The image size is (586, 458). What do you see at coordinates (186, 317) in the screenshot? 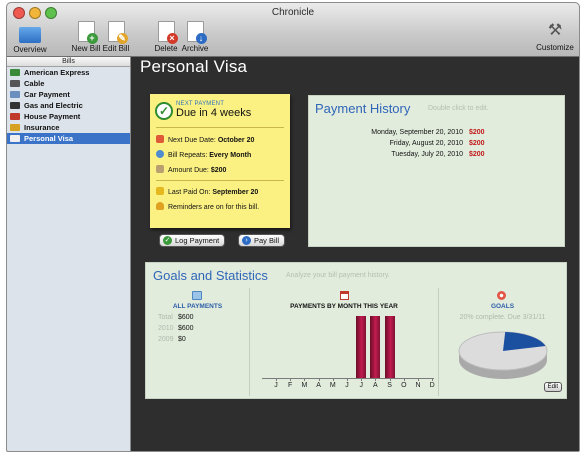
I see `stat-value: $600` at bounding box center [186, 317].